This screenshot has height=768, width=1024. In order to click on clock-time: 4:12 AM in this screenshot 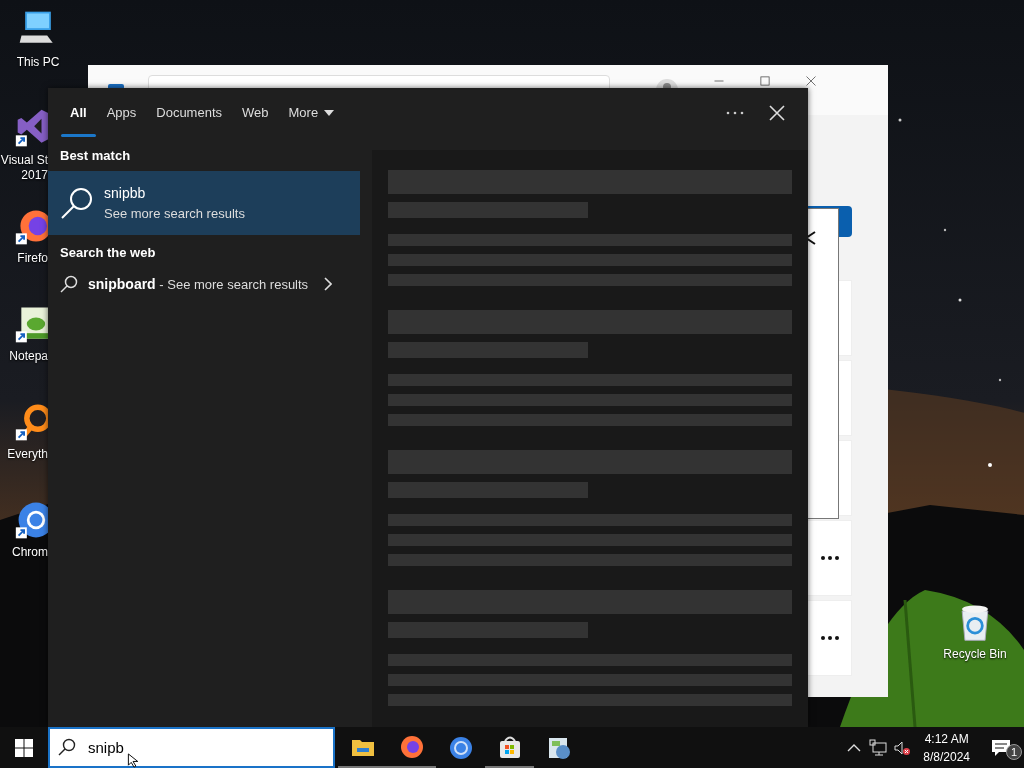, I will do `click(946, 739)`.